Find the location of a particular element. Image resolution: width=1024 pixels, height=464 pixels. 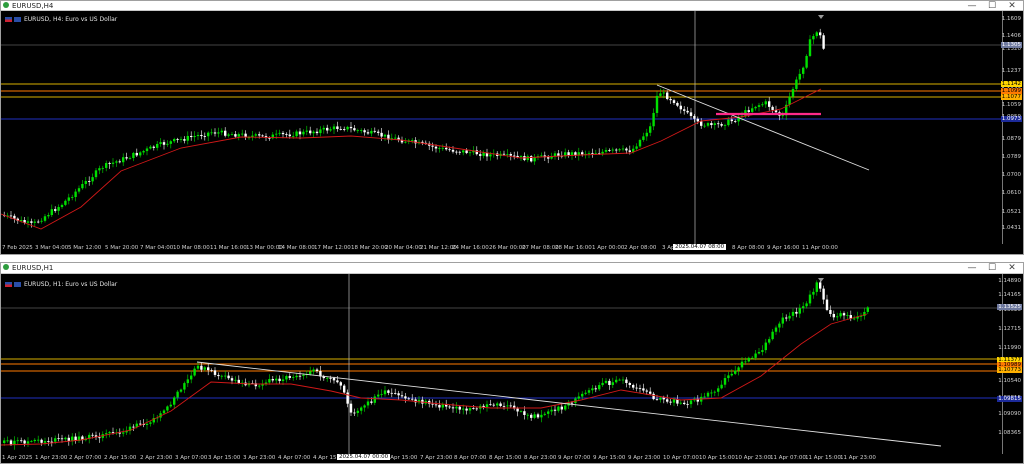

price-level-badge: 1.10773 is located at coordinates (1009, 370).